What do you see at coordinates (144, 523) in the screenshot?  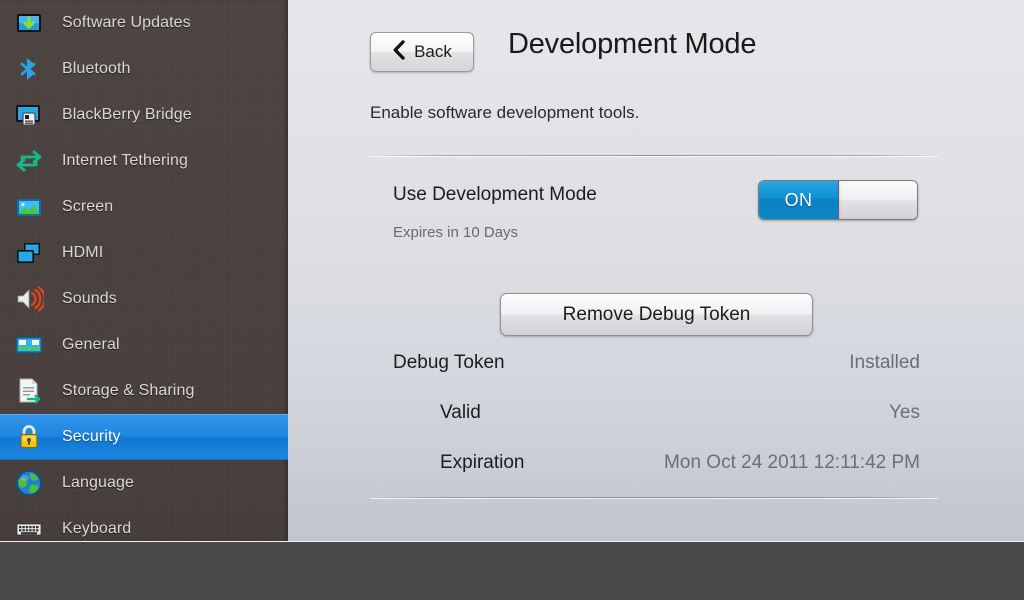 I see `sidebar-item-keyboard: Keyboard` at bounding box center [144, 523].